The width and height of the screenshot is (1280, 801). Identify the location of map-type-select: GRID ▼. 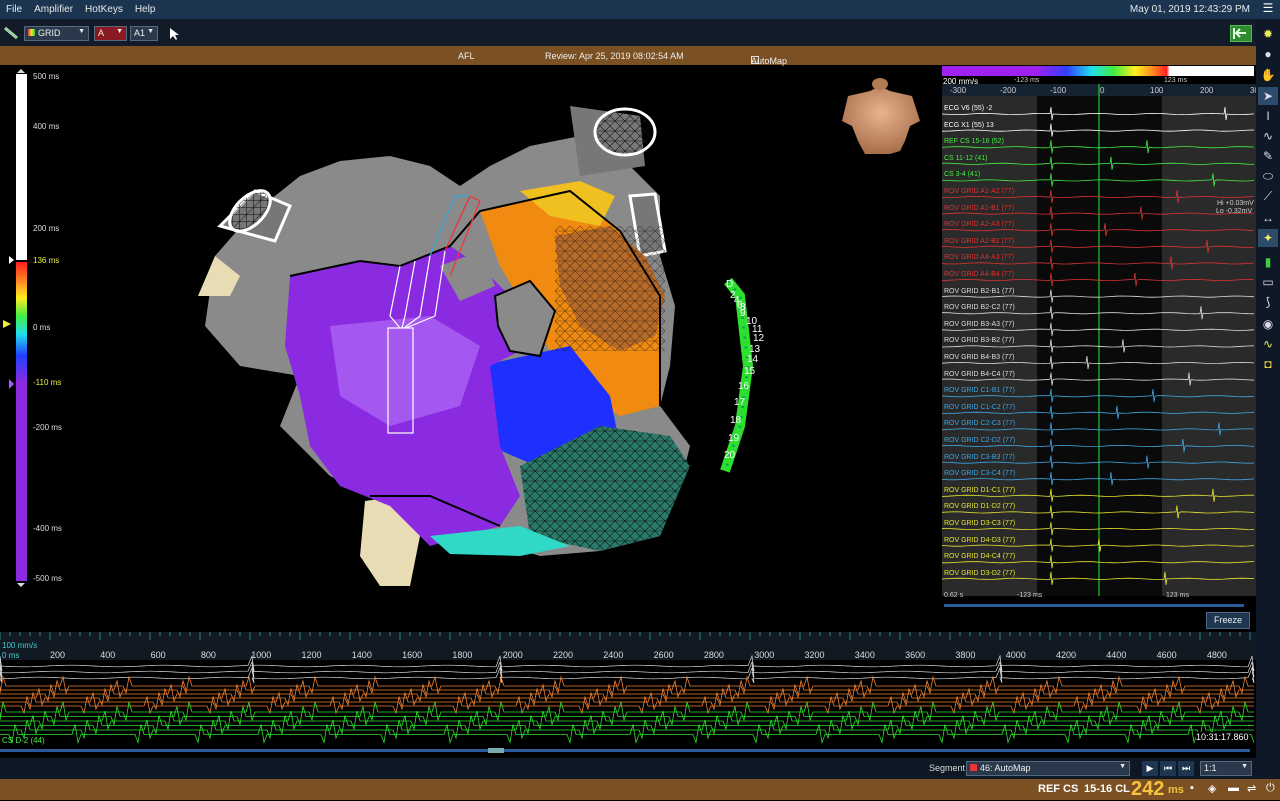
(56, 33).